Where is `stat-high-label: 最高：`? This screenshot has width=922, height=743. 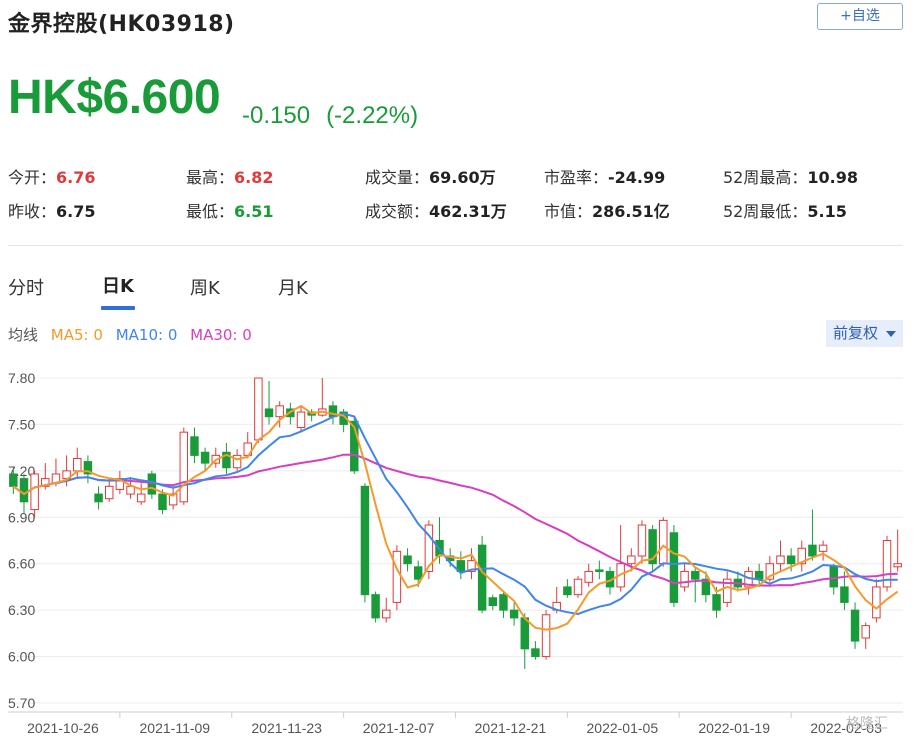 stat-high-label: 最高： is located at coordinates (210, 177).